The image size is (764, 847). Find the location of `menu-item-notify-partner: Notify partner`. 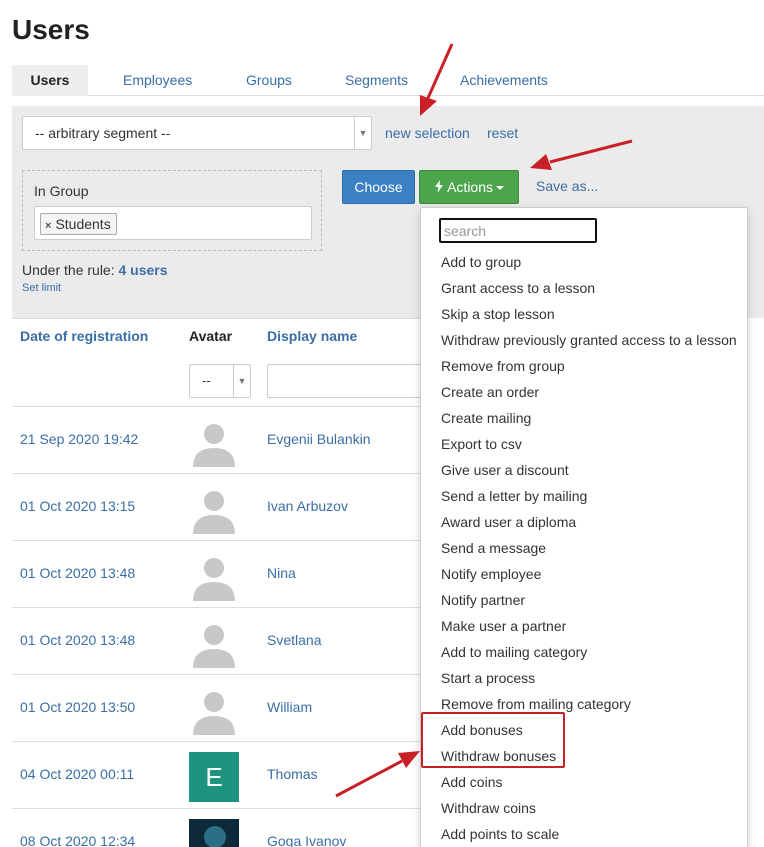

menu-item-notify-partner: Notify partner is located at coordinates (483, 600).